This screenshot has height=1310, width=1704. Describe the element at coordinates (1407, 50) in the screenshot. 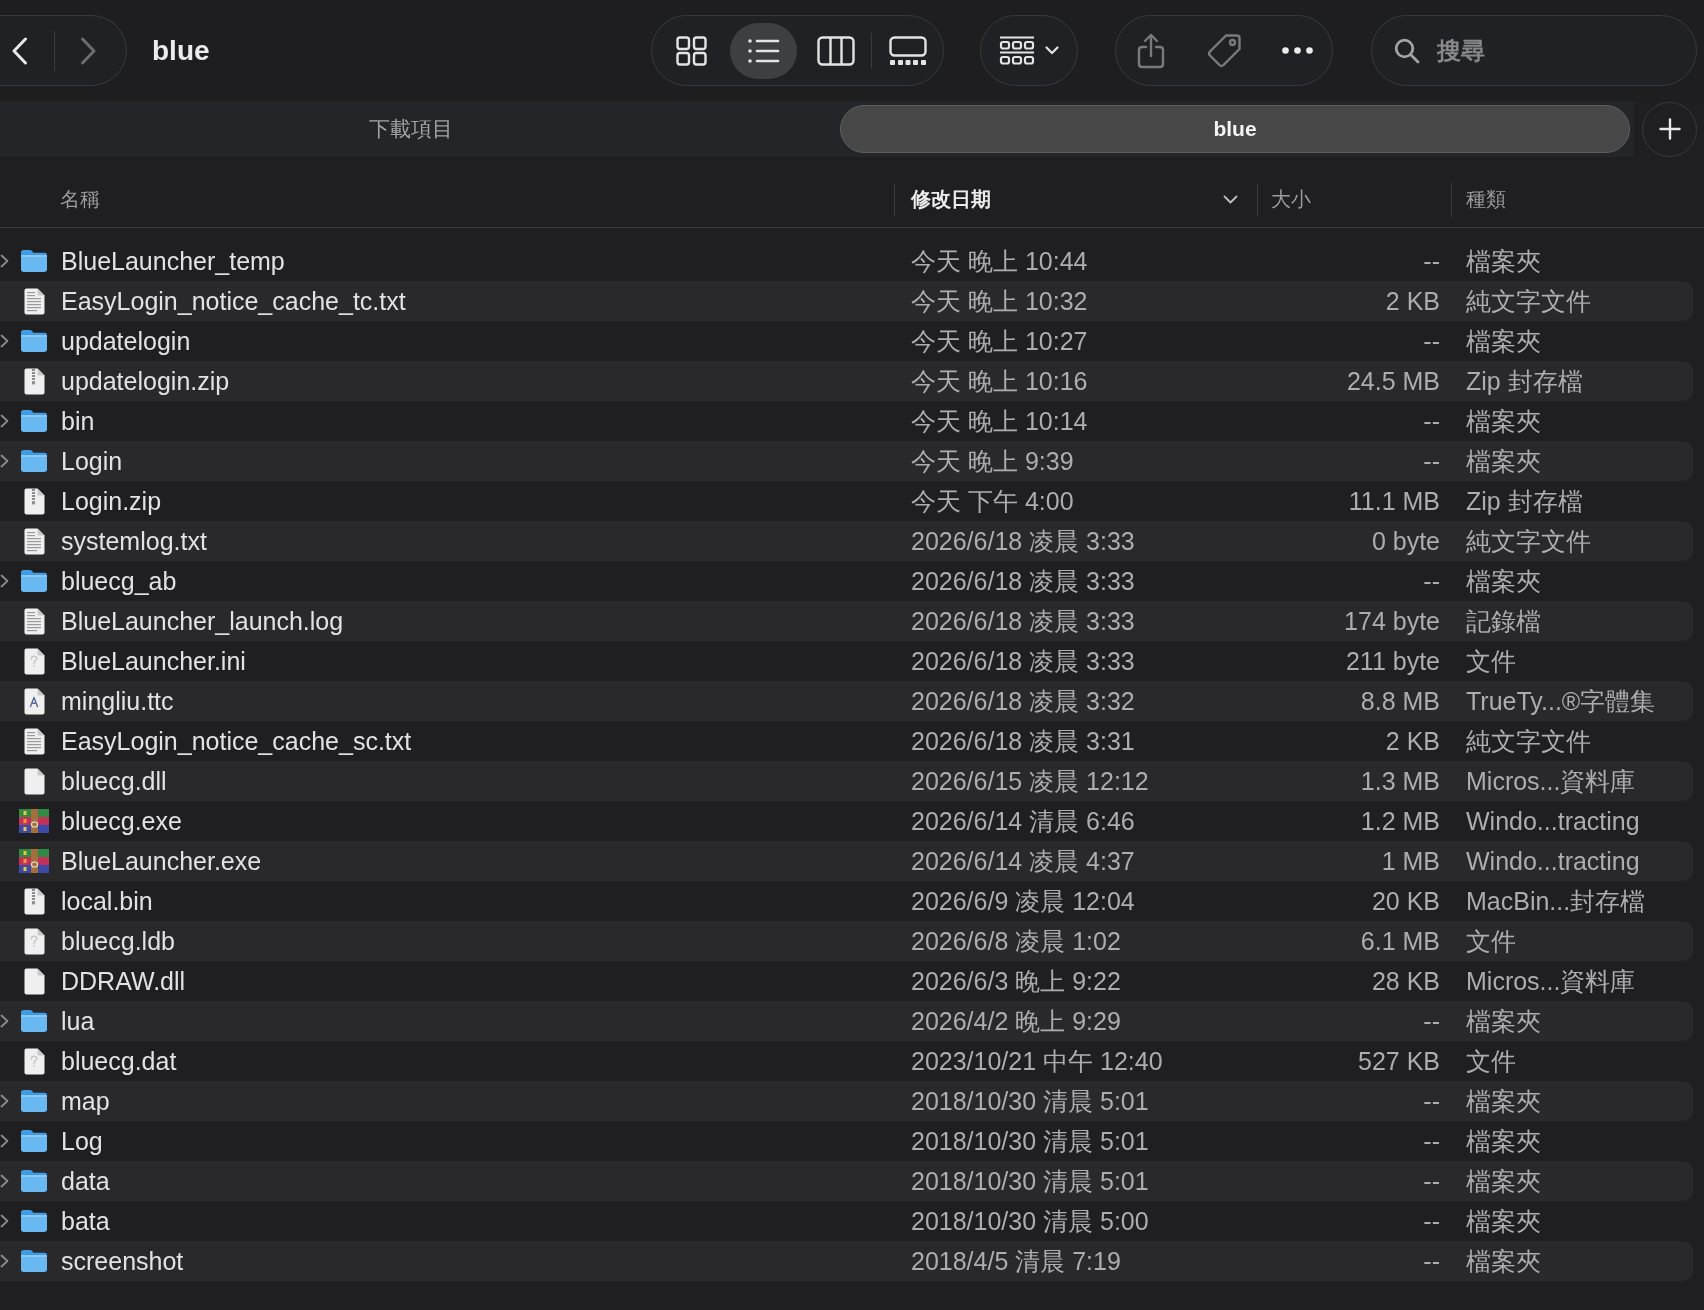

I see `search-icon` at that location.